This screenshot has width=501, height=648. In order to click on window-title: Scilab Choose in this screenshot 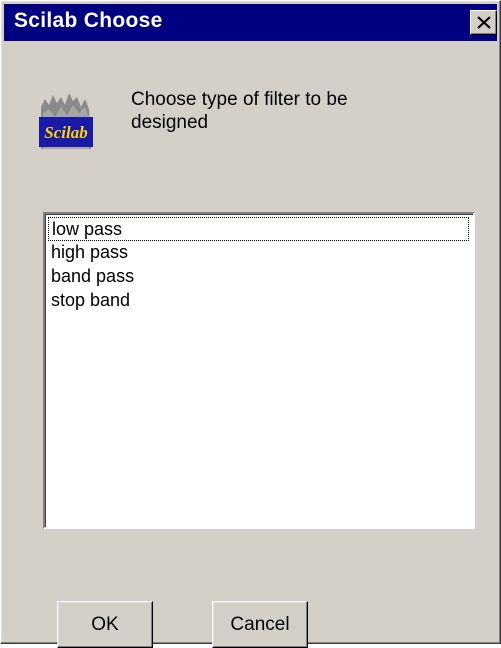, I will do `click(88, 20)`.